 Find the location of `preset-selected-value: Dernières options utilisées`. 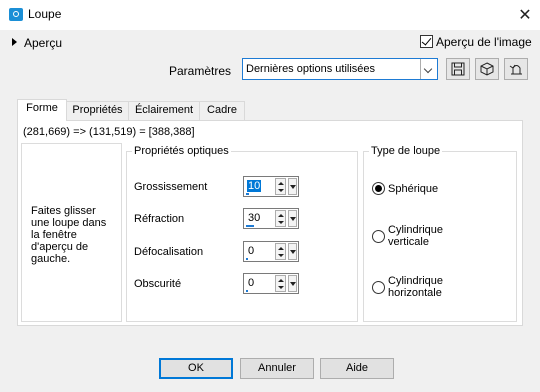

preset-selected-value: Dernières options utilisées is located at coordinates (311, 69).